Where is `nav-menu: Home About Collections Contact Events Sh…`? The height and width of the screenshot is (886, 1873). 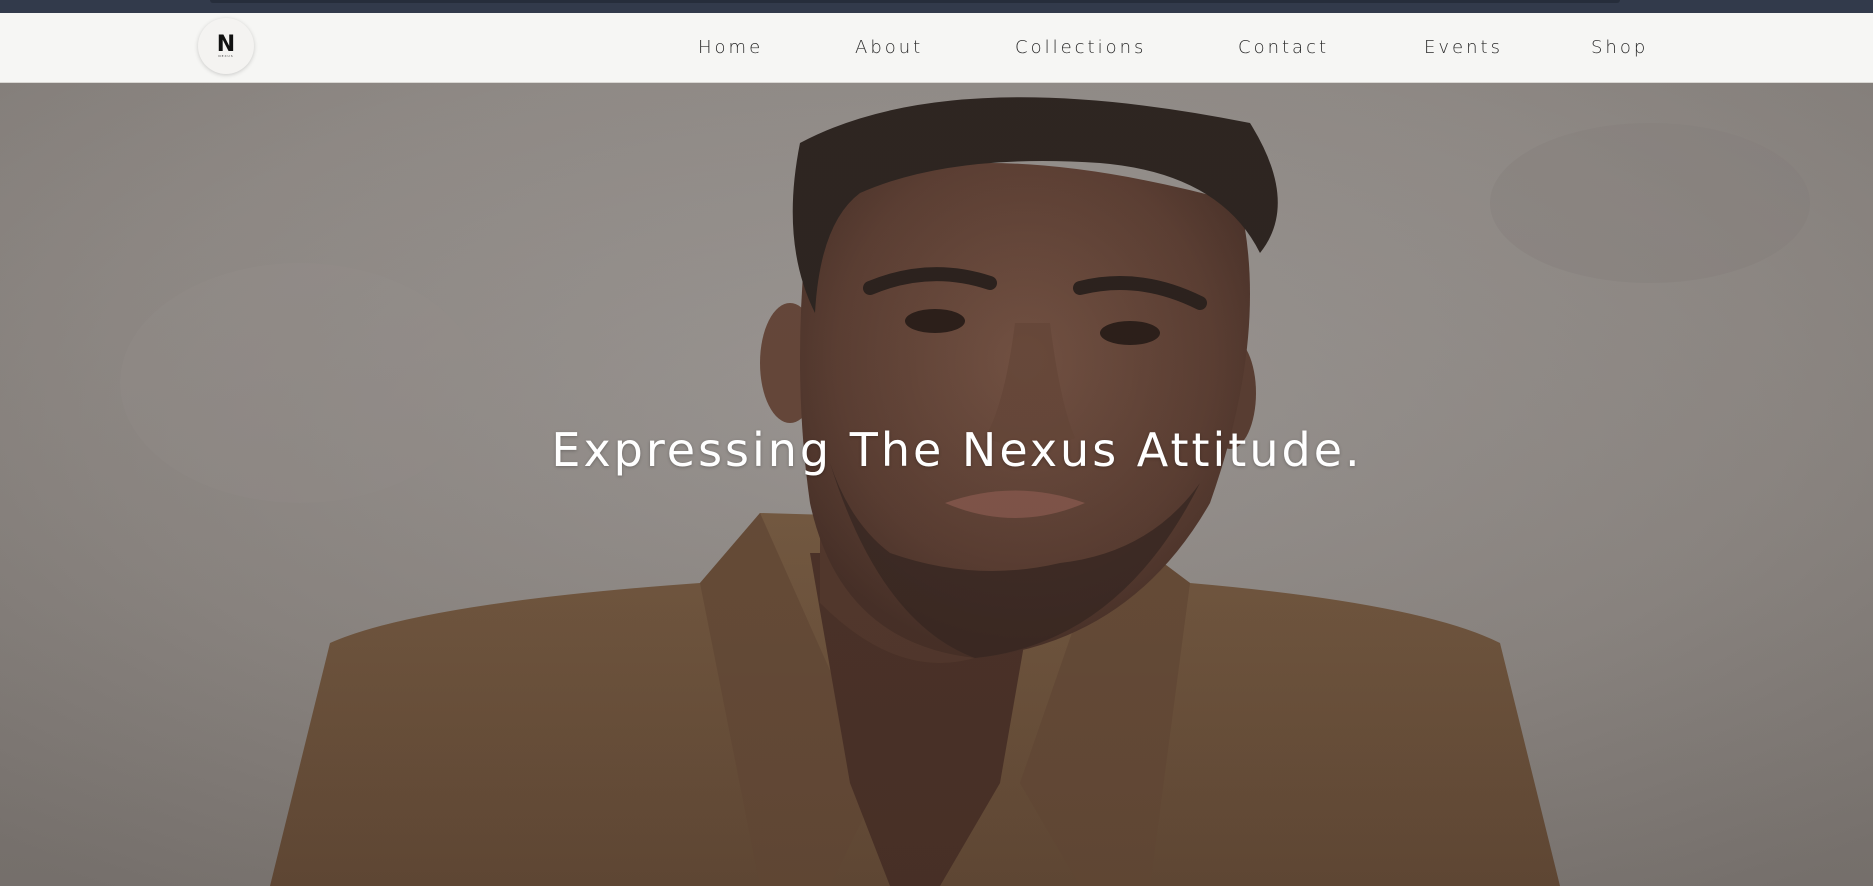
nav-menu: Home About Collections Contact Events Sh… is located at coordinates (936, 48).